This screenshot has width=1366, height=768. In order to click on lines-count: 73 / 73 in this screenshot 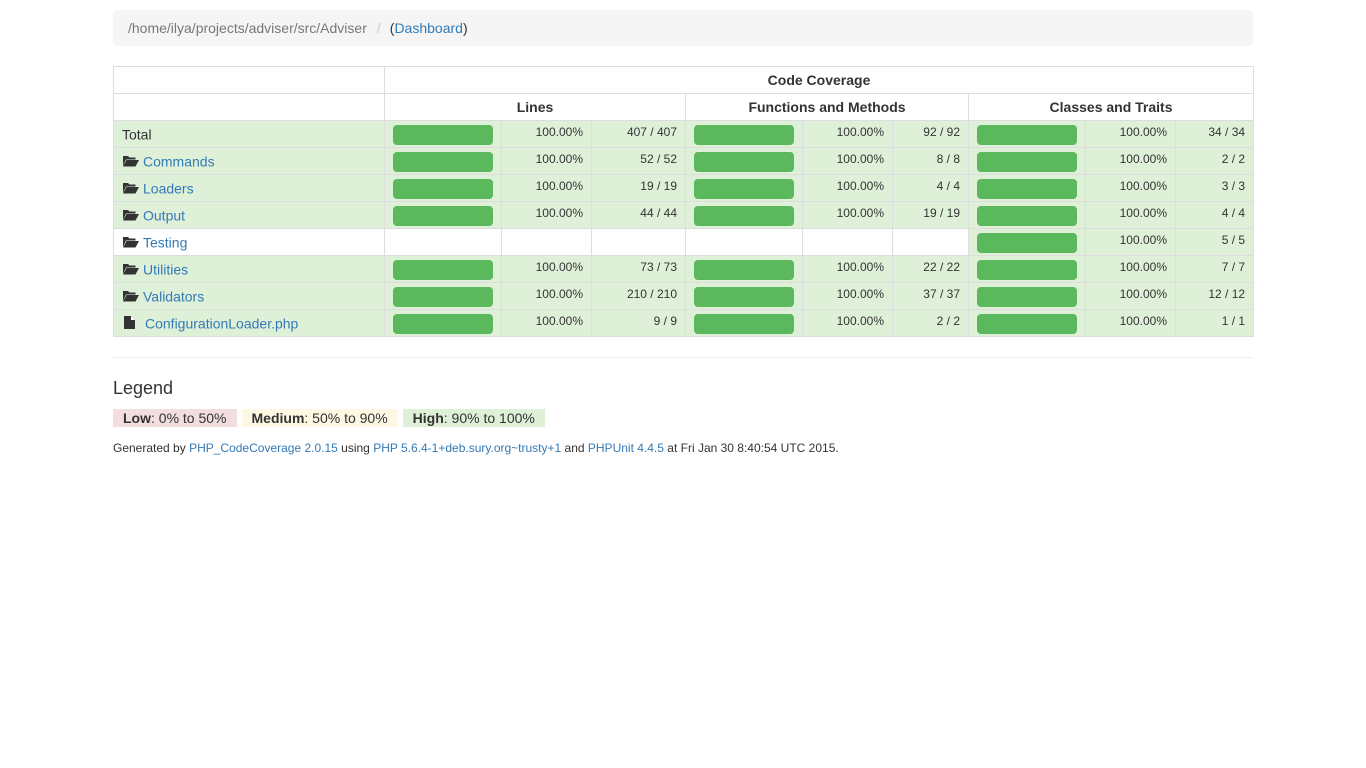, I will do `click(638, 269)`.